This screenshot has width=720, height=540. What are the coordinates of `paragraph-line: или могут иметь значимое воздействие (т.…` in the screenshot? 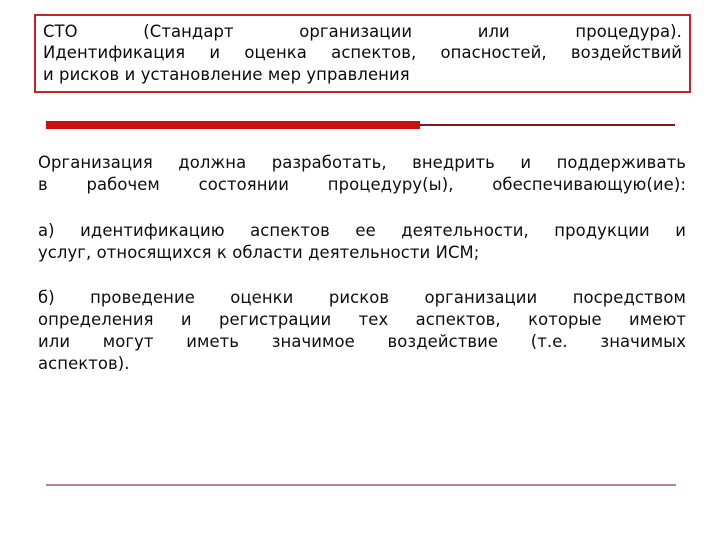 It's located at (362, 342).